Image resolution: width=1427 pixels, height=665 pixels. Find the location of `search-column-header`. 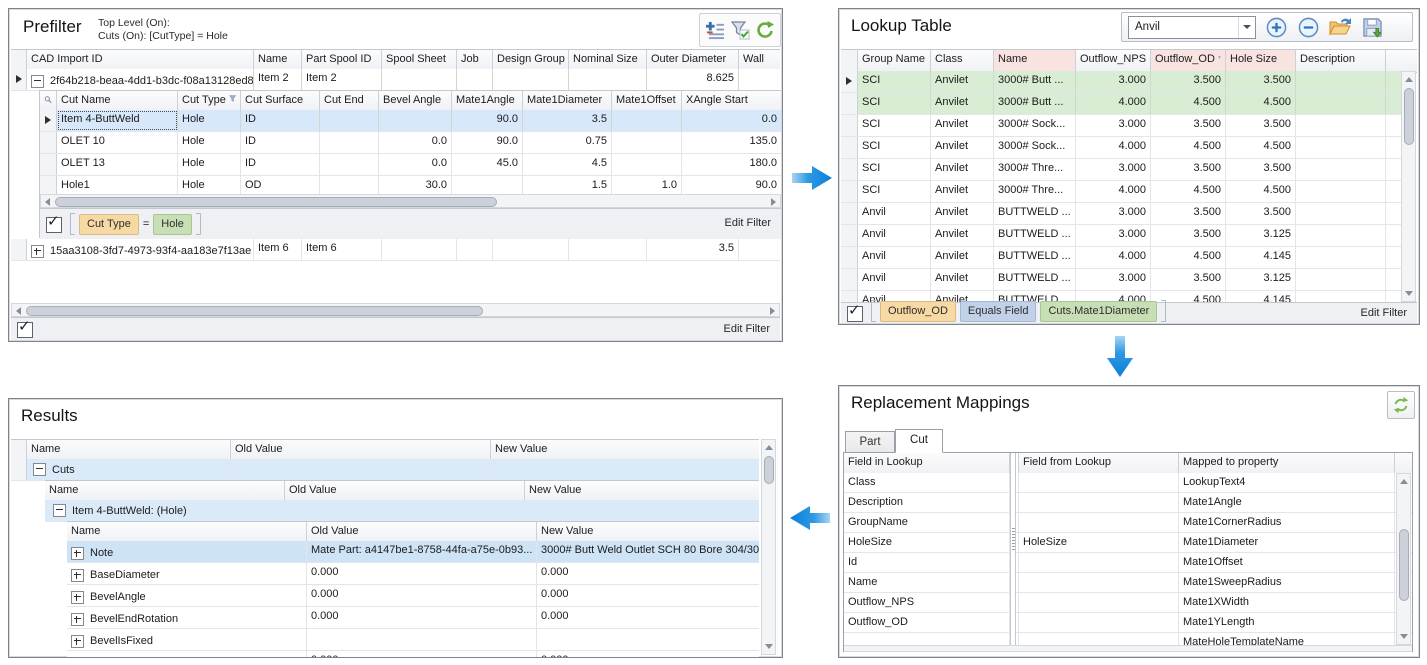

search-column-header is located at coordinates (48, 101).